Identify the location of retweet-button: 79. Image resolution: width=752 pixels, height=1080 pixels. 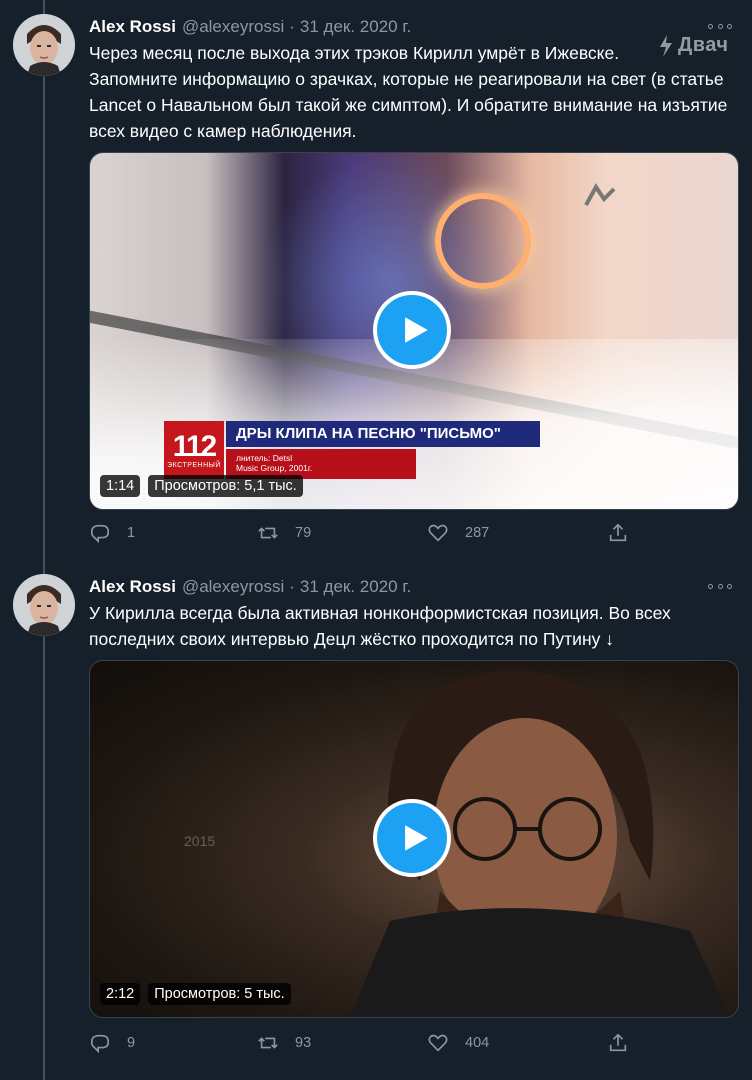
(284, 533).